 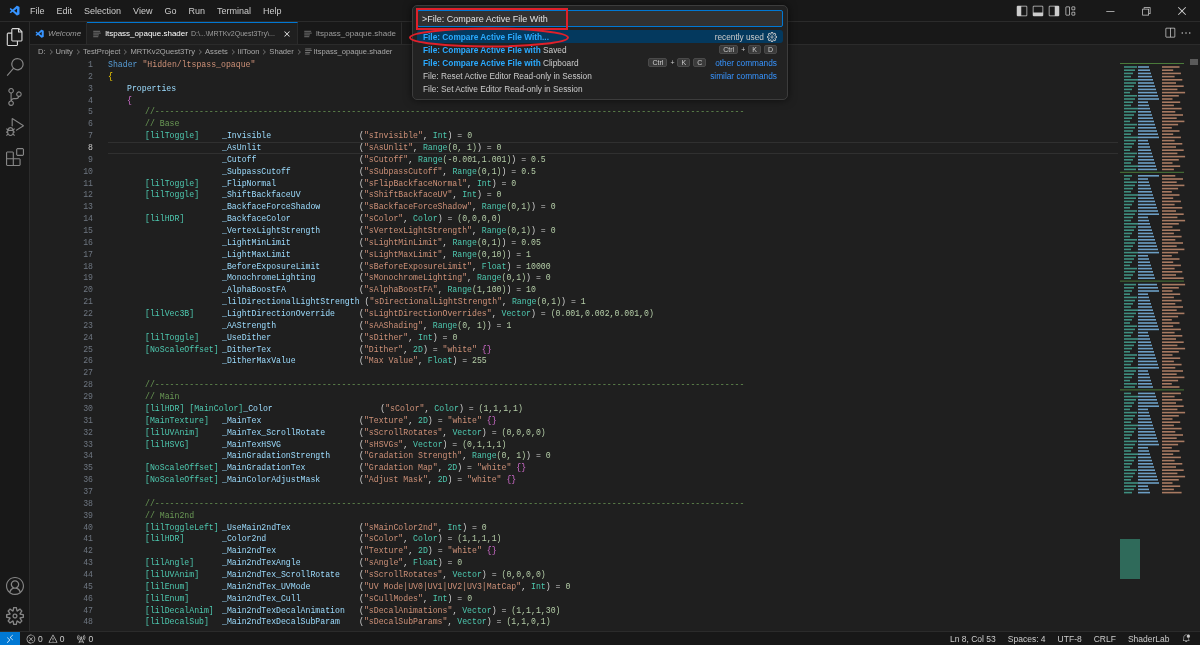 I want to click on code-line: _lilDirectionalLightStrength ("sDirectionalLightStrength", Range(0,1)) = 1, so click(x=403, y=302).